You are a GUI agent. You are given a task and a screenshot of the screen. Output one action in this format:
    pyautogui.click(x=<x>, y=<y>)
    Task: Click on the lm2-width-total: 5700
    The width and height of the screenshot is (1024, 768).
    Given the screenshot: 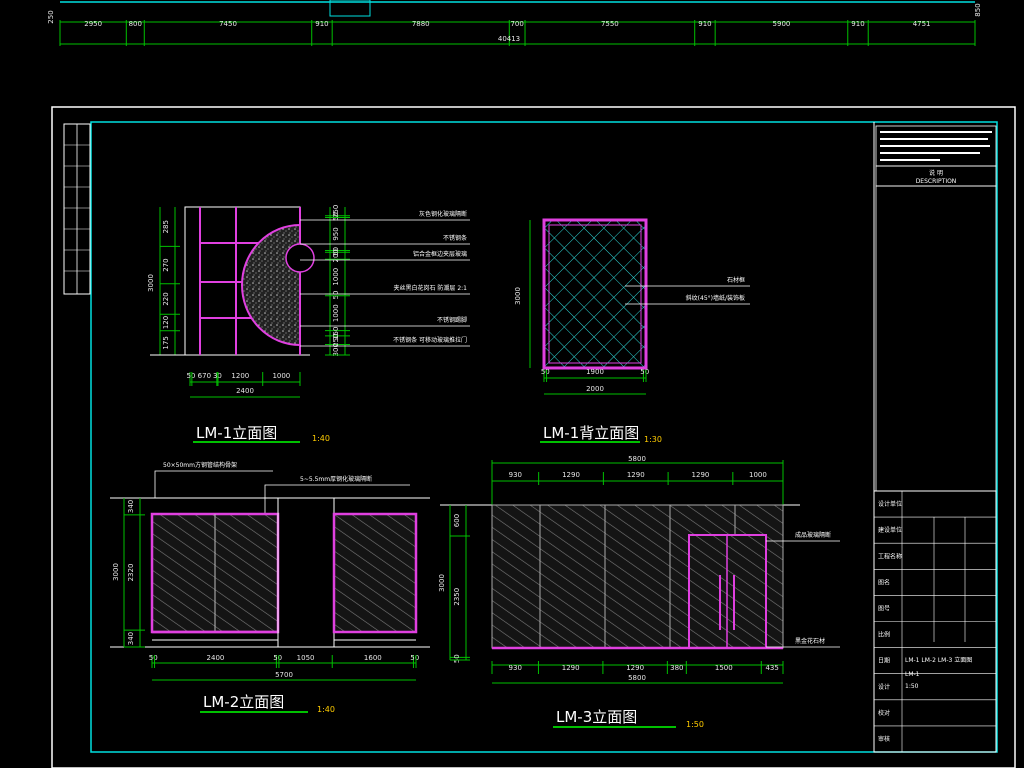 What is the action you would take?
    pyautogui.click(x=284, y=675)
    